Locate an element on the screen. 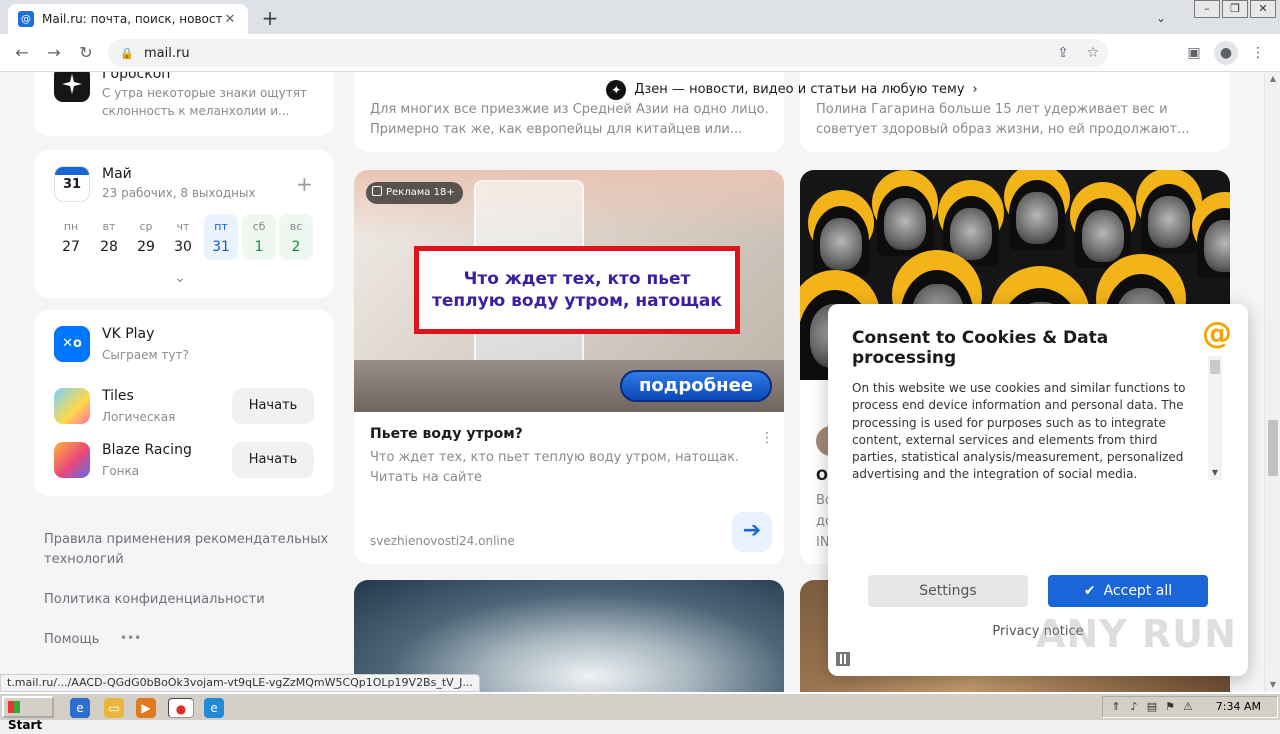 Image resolution: width=1280 pixels, height=734 pixels. calendar-day-weekend: вс 2 is located at coordinates (296, 237).